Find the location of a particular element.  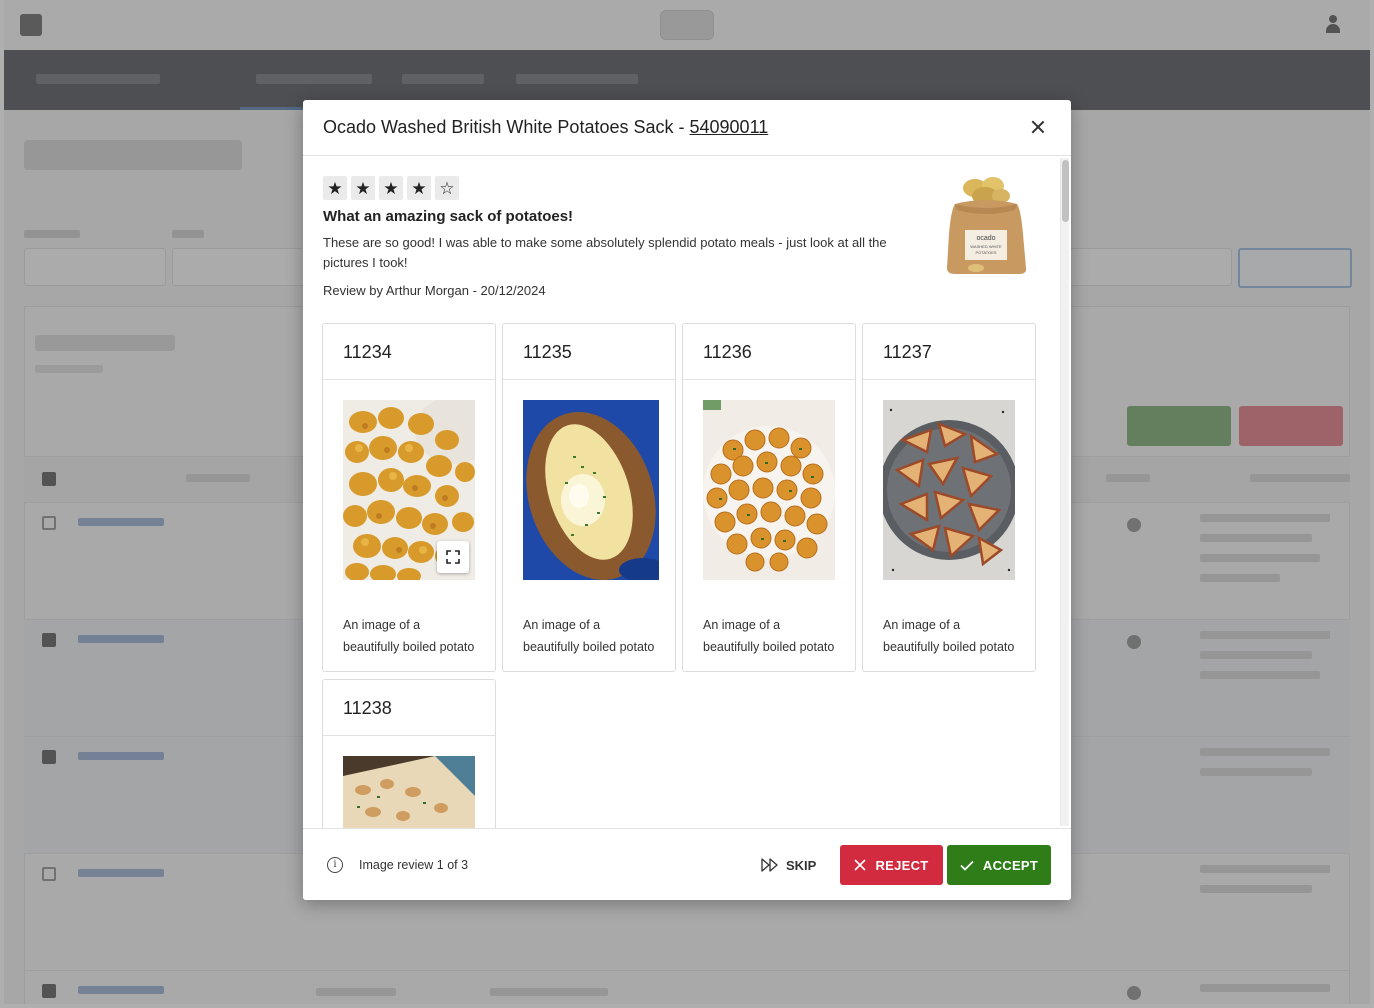

expand-image-button is located at coordinates (453, 557).